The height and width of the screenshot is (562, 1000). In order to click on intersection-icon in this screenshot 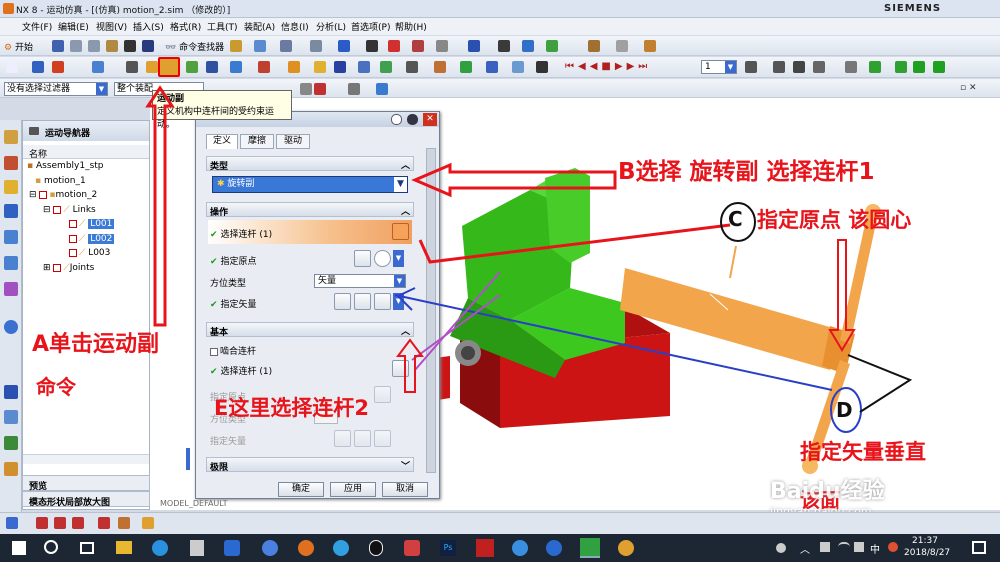, I will do `click(124, 523)`.